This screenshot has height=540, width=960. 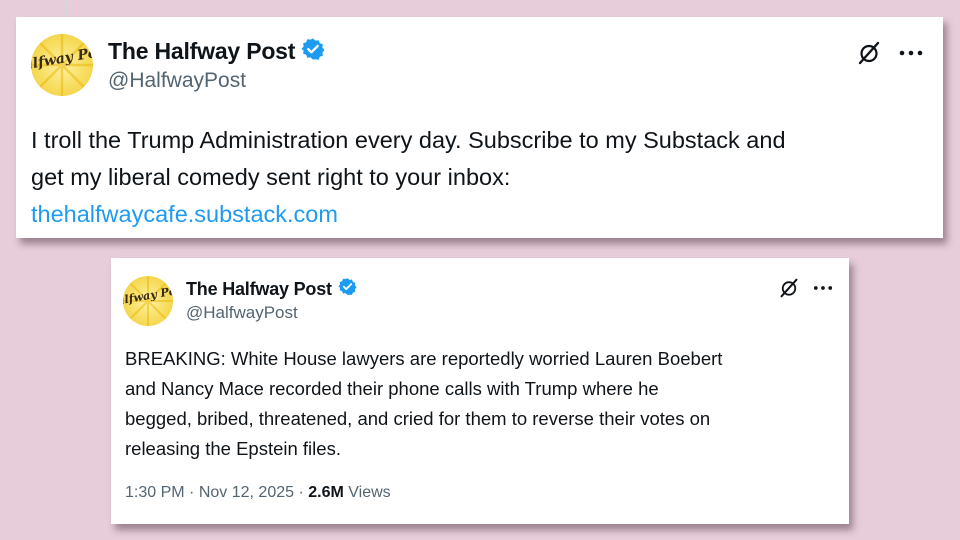 I want to click on substack-link: thehalfwaycafe.substack.com, so click(x=481, y=214).